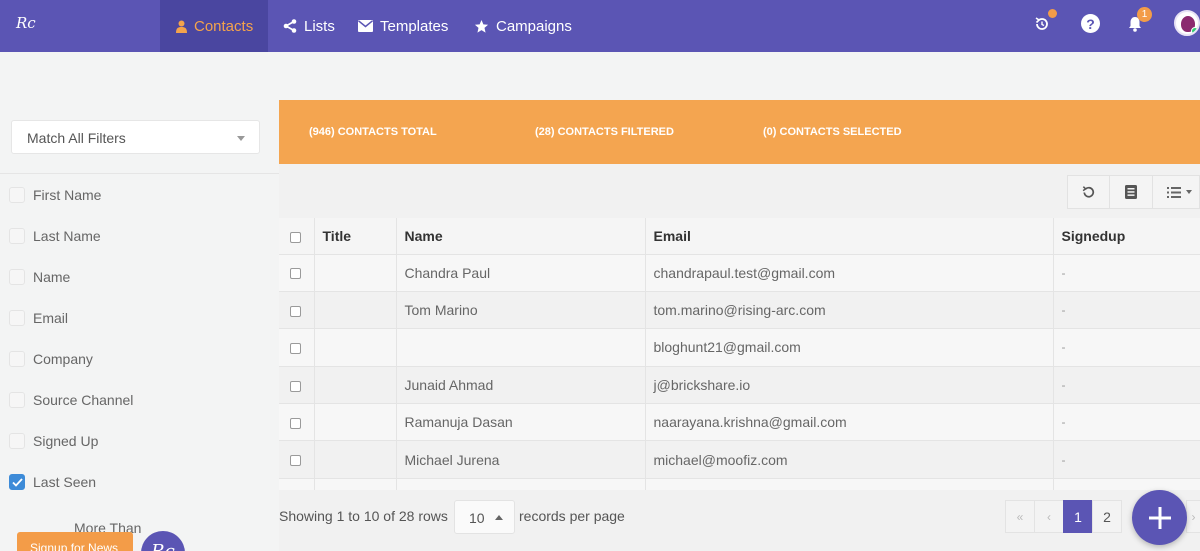 This screenshot has height=551, width=1200. I want to click on filter-company: Company, so click(51, 359).